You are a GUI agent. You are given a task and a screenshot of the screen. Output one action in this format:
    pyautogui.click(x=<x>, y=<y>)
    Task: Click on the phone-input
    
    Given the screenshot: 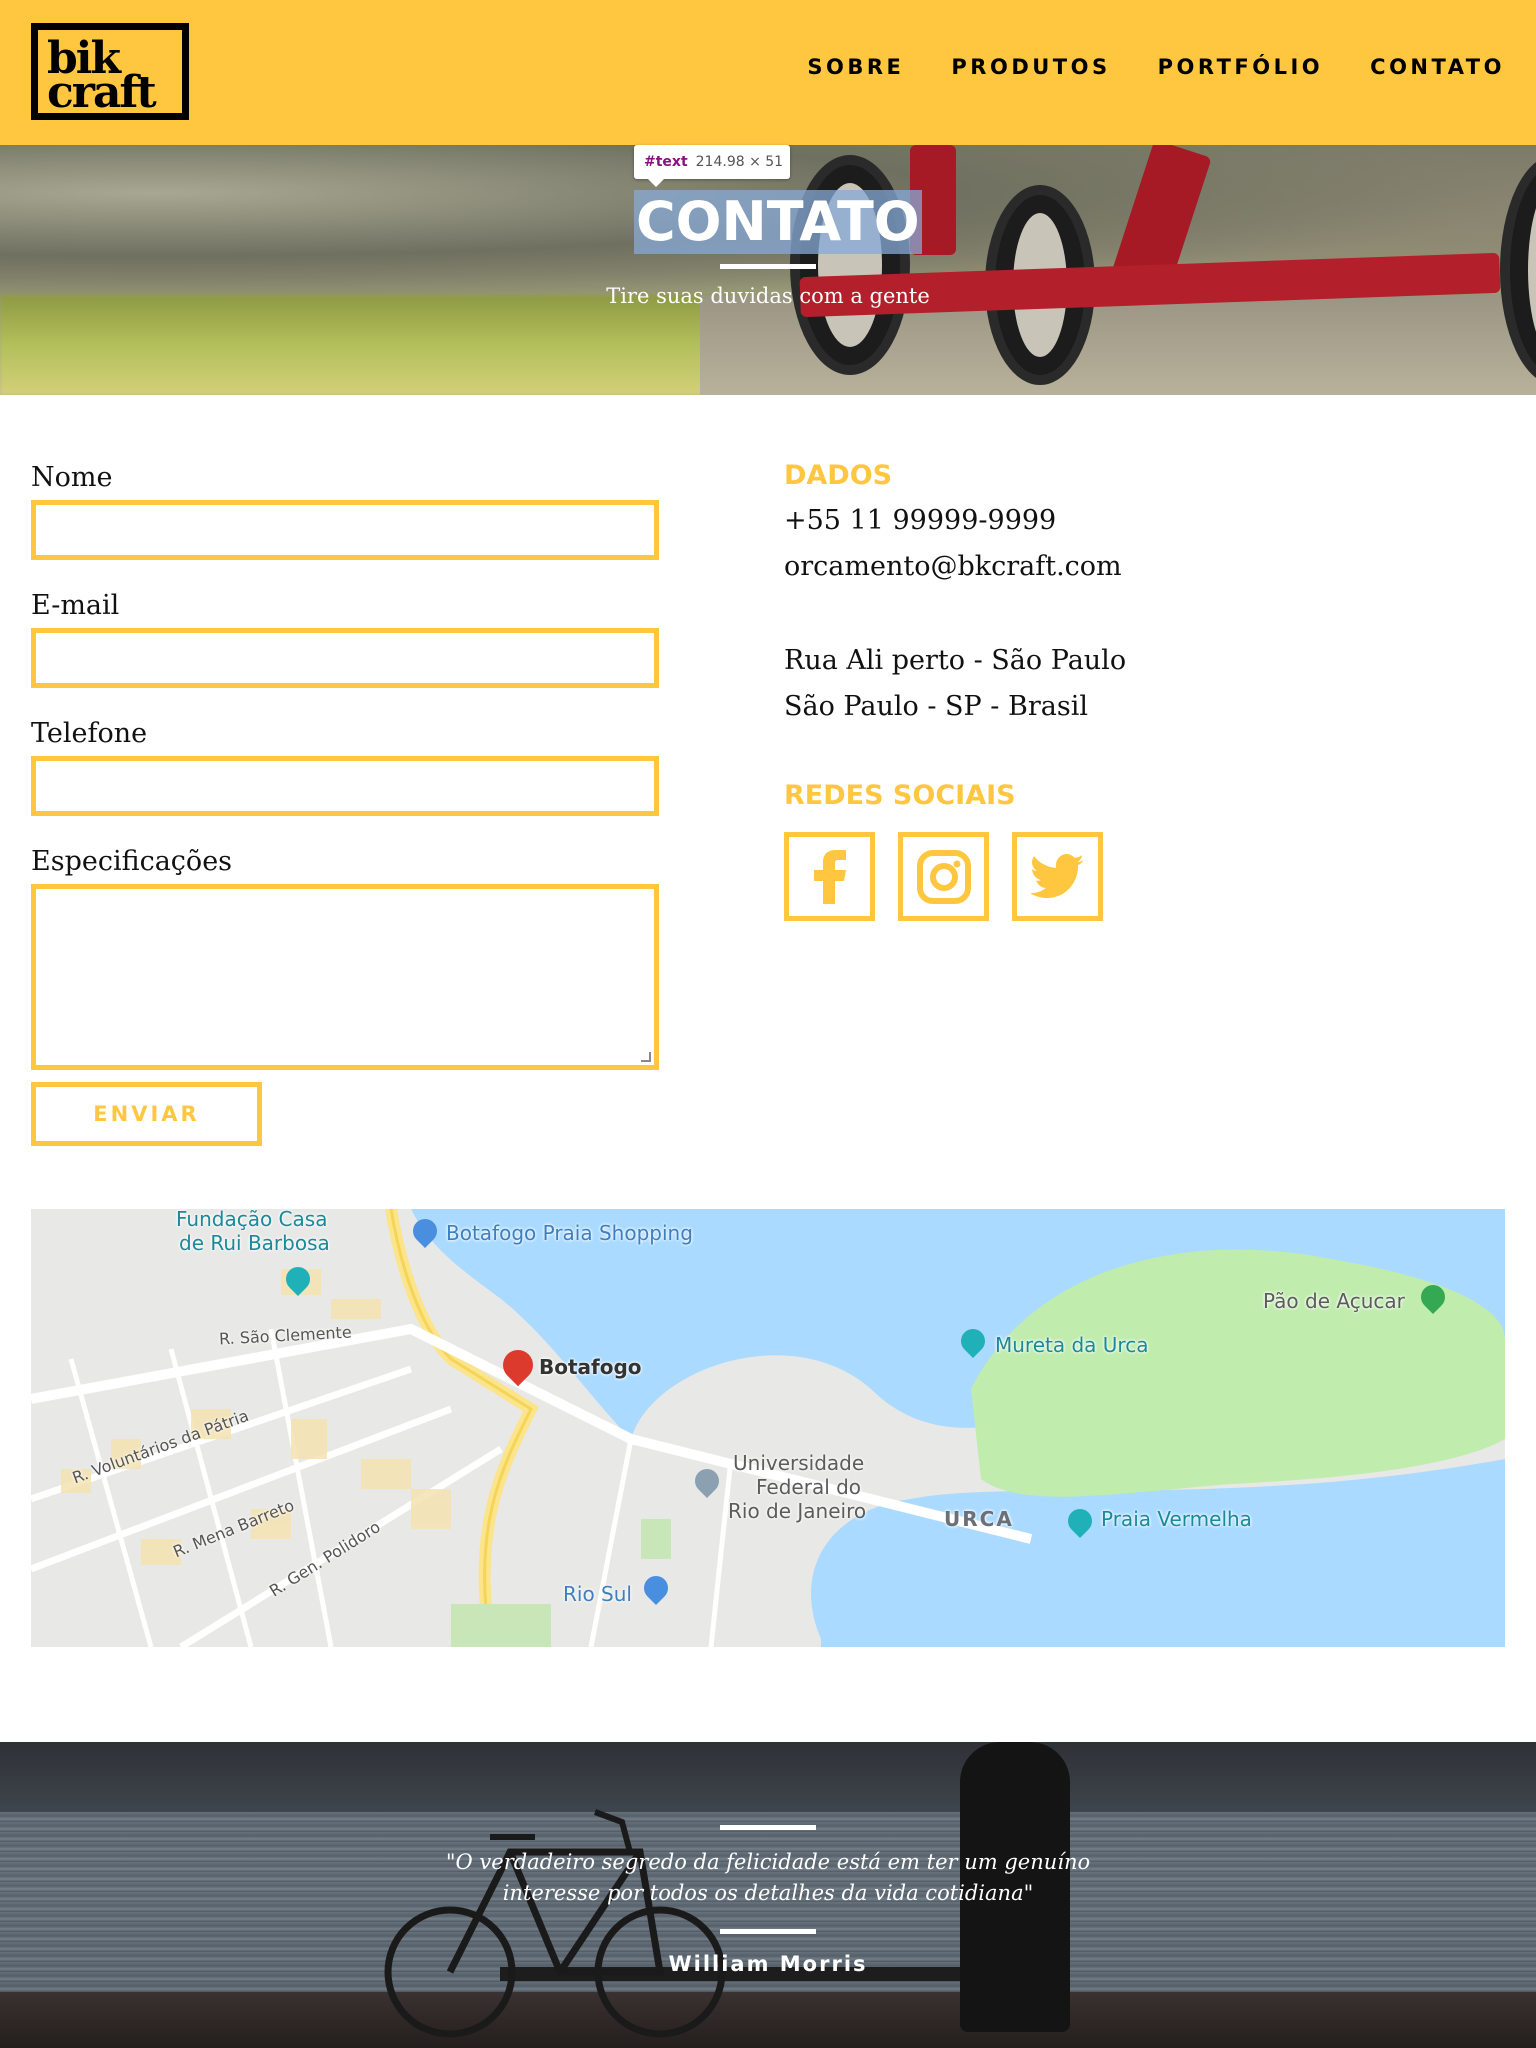 What is the action you would take?
    pyautogui.click(x=345, y=786)
    